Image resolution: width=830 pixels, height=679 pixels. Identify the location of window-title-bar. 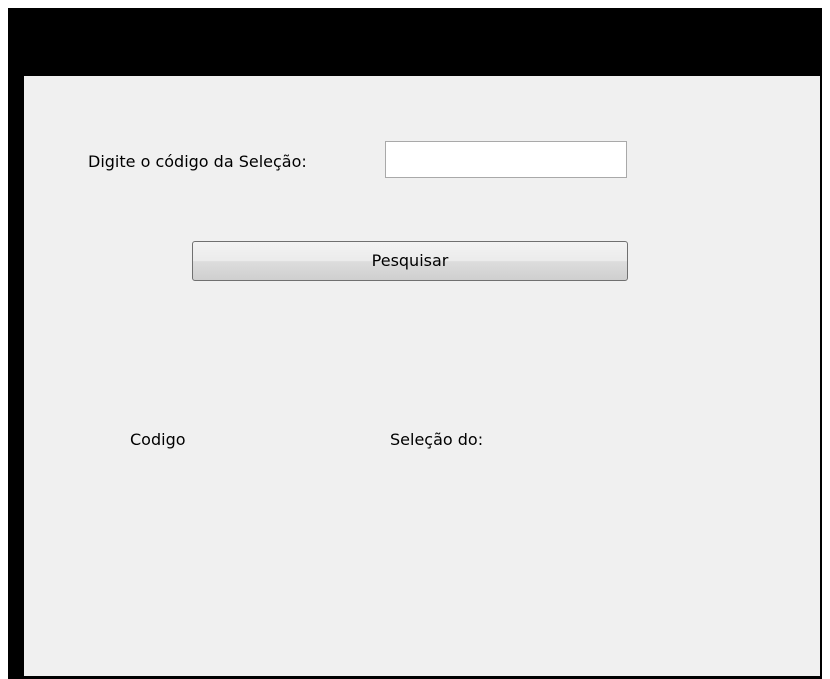
(415, 38).